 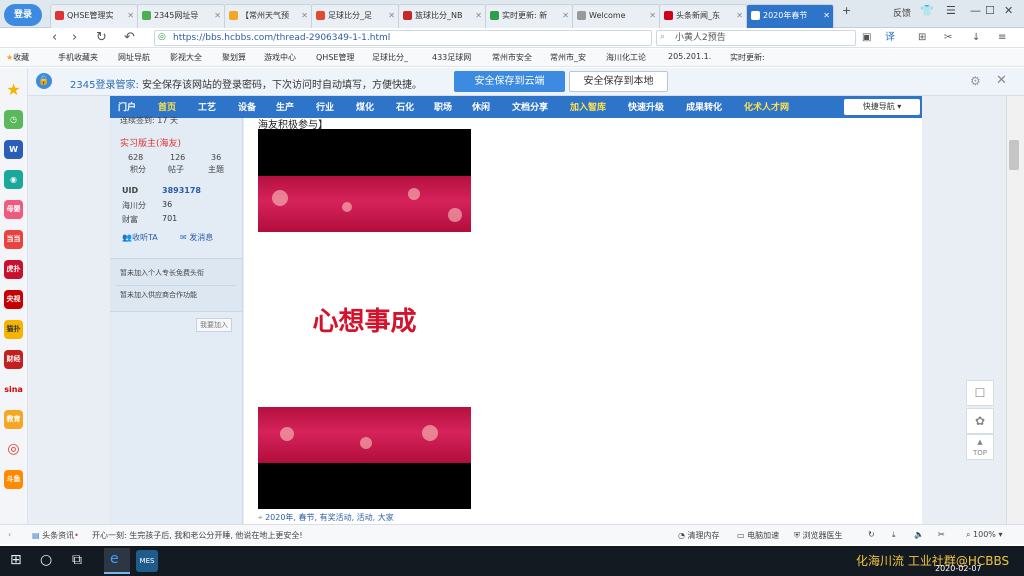 I want to click on close-bar-icon: ✕, so click(x=1001, y=80).